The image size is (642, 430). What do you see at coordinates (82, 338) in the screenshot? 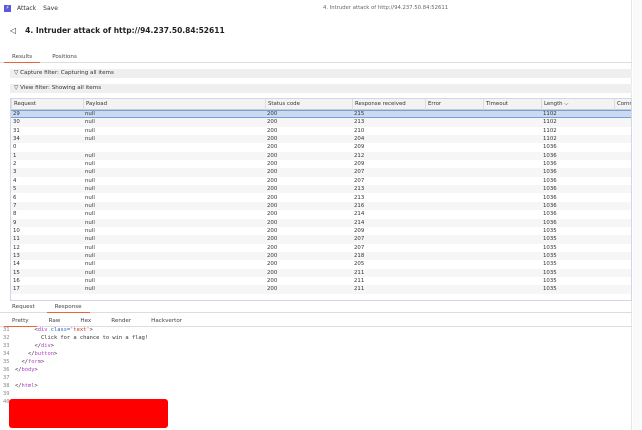
I see `code-line: Click for a chance to win a flag!` at bounding box center [82, 338].